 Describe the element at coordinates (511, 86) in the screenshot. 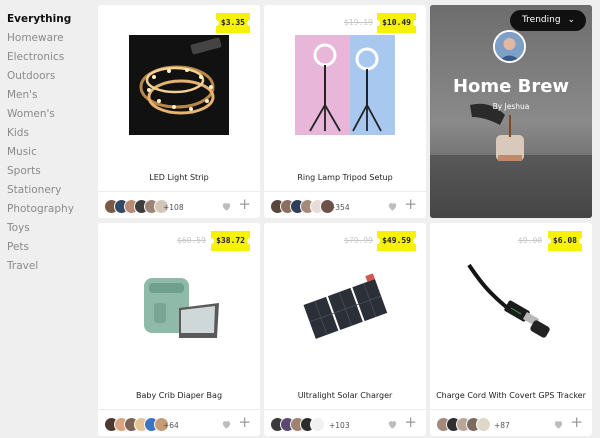

I see `trending-title: Home Brew` at that location.